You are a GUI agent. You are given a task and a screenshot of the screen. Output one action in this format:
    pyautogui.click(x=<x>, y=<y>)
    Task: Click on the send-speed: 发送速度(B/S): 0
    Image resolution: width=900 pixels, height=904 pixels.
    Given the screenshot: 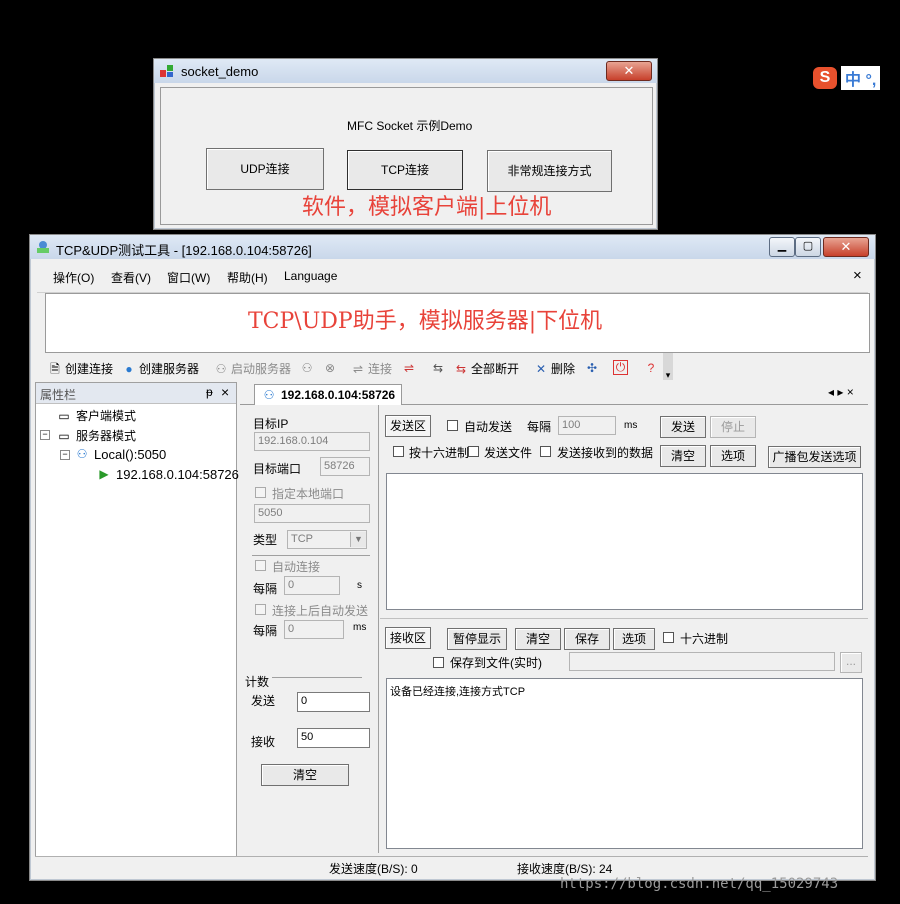 What is the action you would take?
    pyautogui.click(x=373, y=869)
    